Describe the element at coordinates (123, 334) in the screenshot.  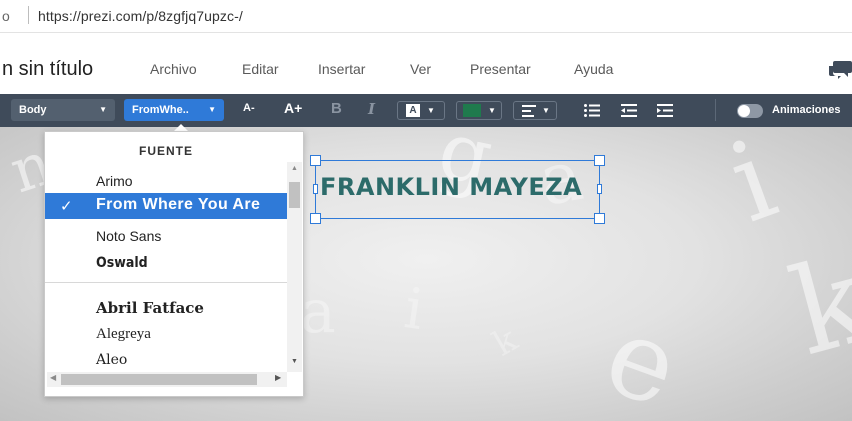
I see `font-option-label: Alegreya` at that location.